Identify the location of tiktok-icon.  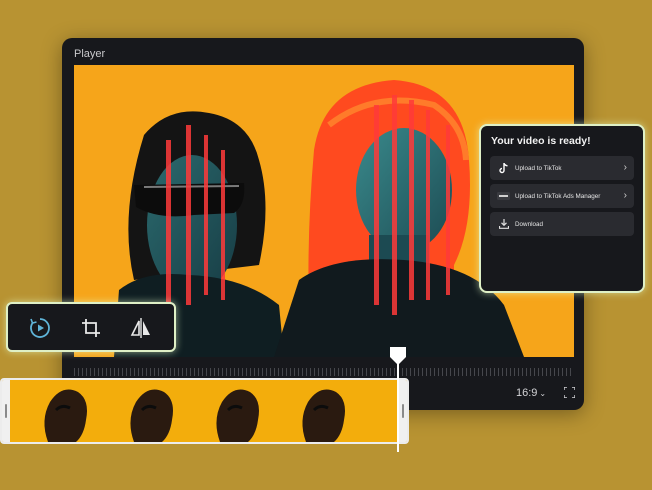
(503, 168).